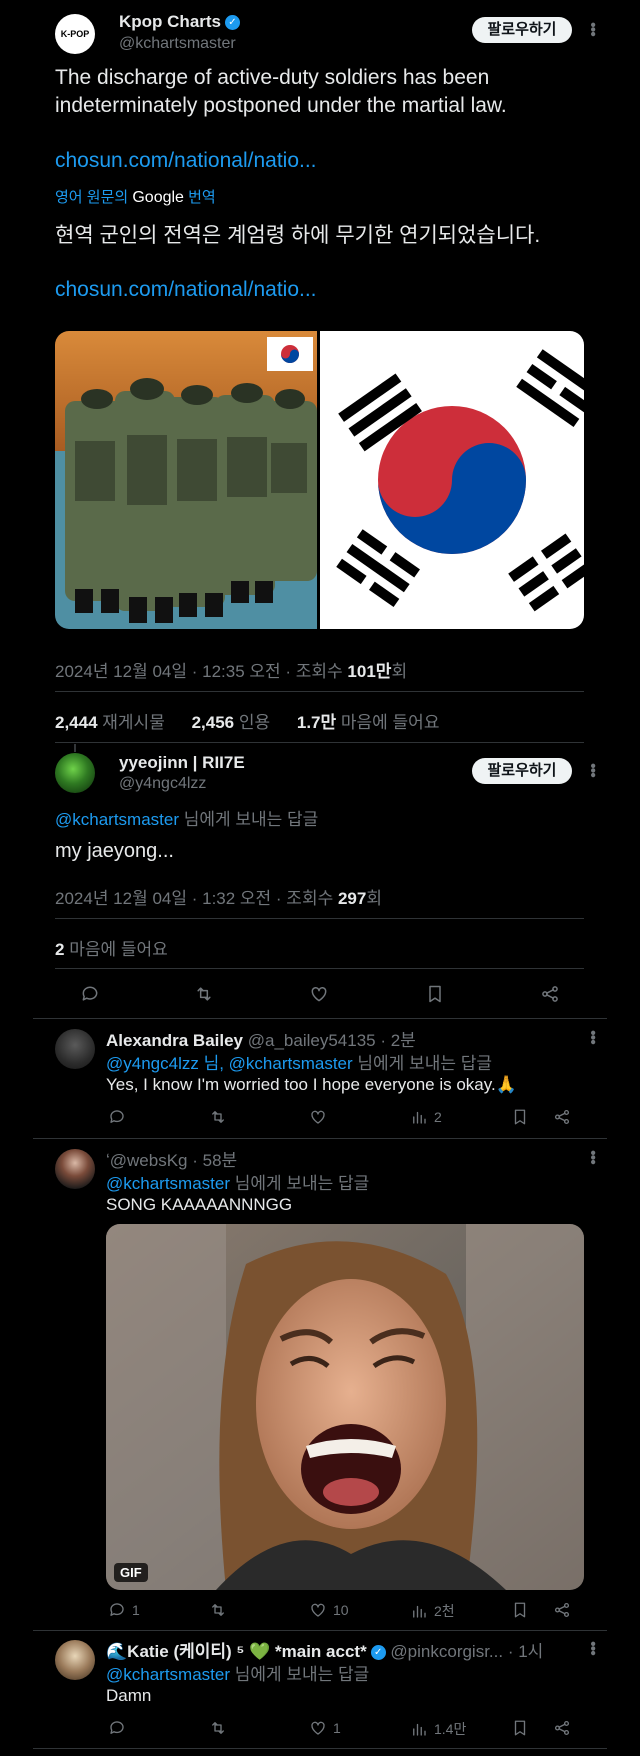  I want to click on author-handle: @y4ngc4lzz, so click(162, 784).